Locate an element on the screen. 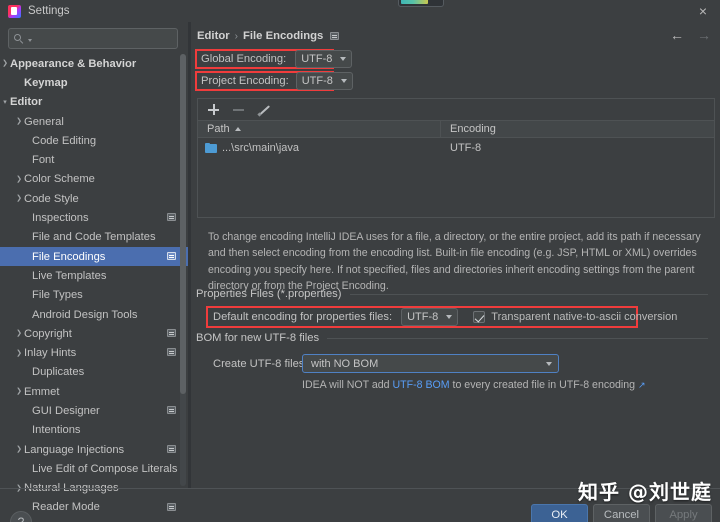 The width and height of the screenshot is (720, 522). cell-encoding: UTF-8 is located at coordinates (466, 147).